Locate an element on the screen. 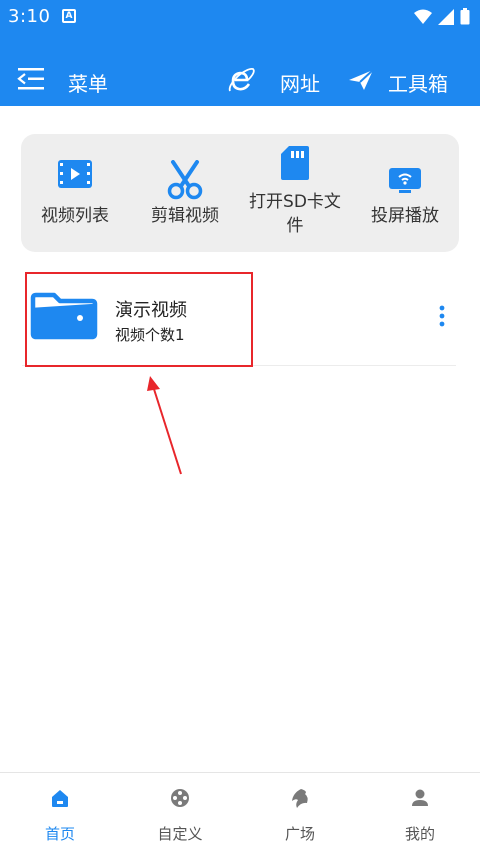 The width and height of the screenshot is (480, 853). nav-home: 首页 is located at coordinates (60, 813).